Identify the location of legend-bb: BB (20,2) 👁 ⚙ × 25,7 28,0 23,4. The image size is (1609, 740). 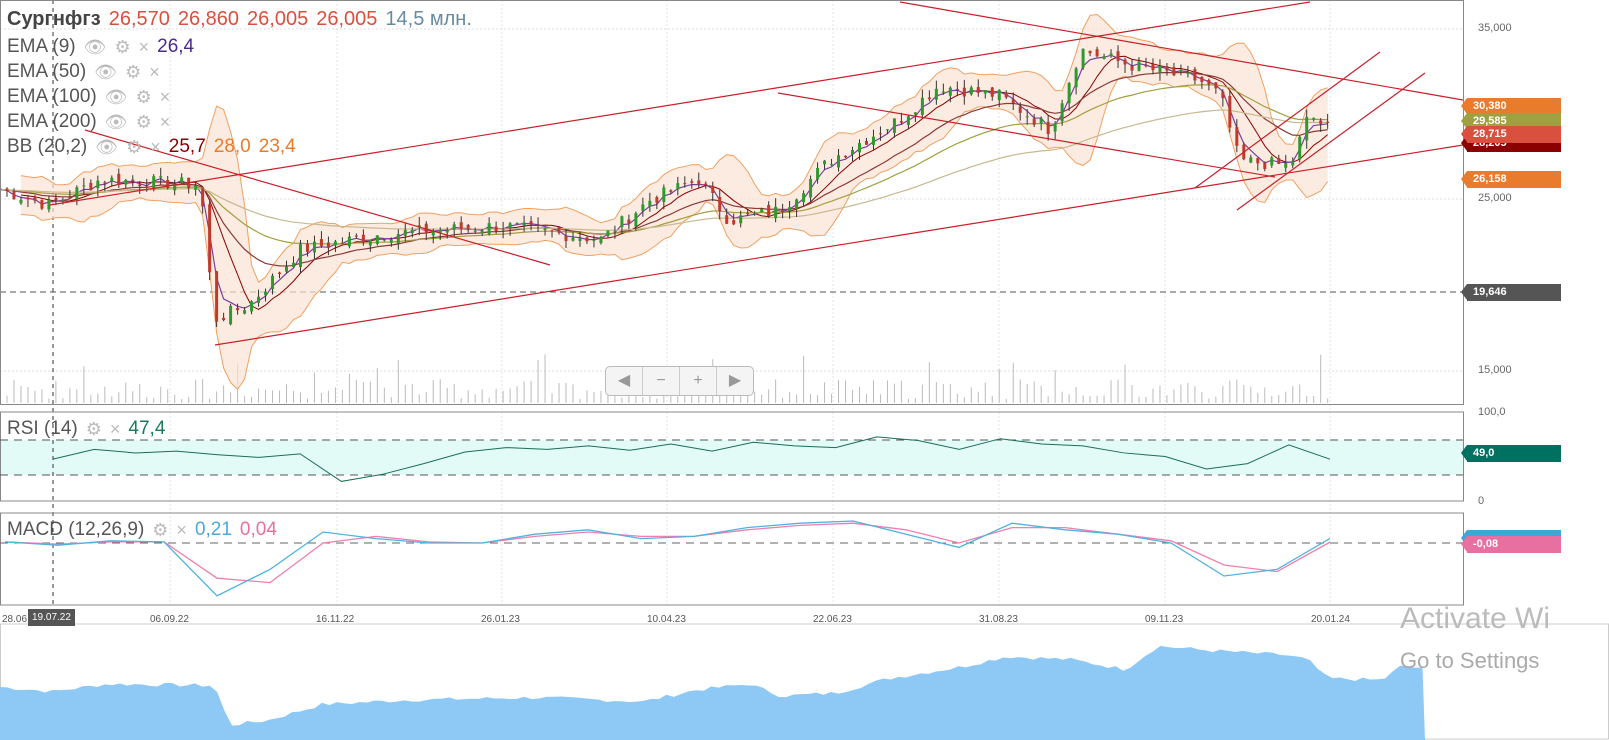
(151, 147).